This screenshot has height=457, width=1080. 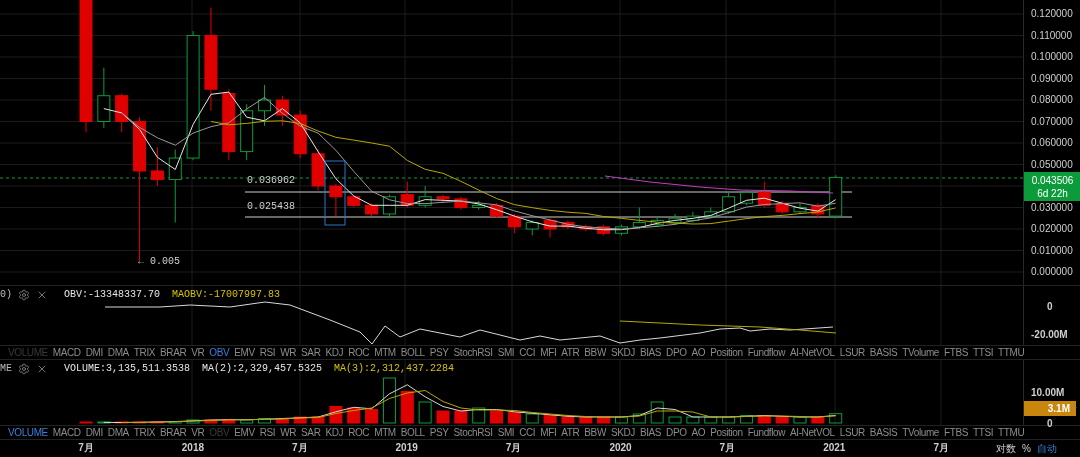 I want to click on selection-rectangle, so click(x=335, y=193).